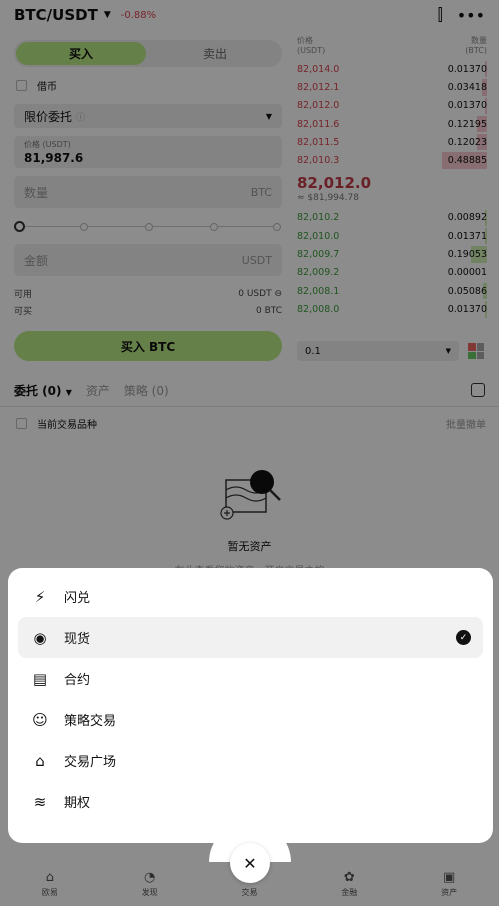  What do you see at coordinates (250, 760) in the screenshot?
I see `menu-item-trading-plaza: ⌂ 交易广场` at bounding box center [250, 760].